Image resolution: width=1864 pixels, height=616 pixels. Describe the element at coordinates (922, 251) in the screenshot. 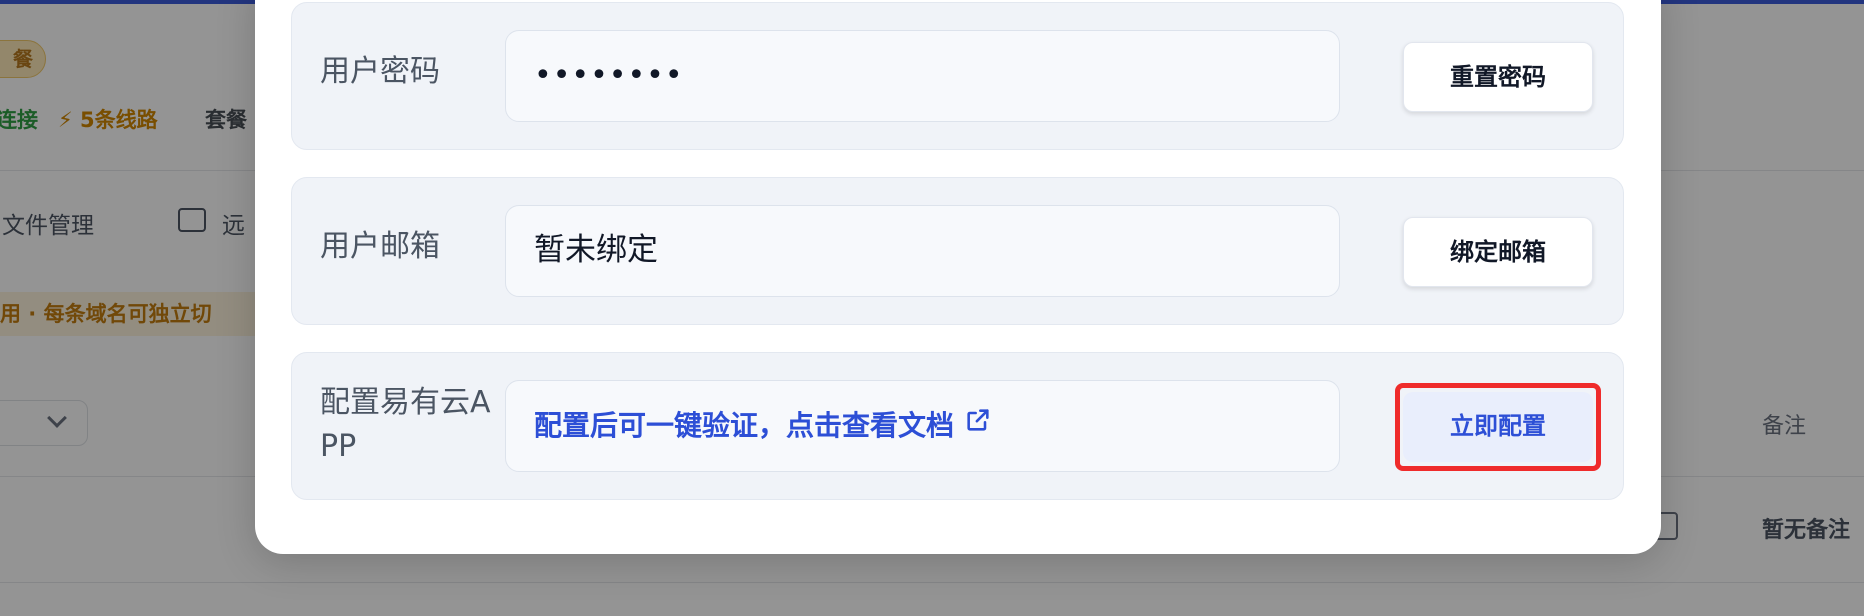

I see `email-field: 暂未绑定` at that location.